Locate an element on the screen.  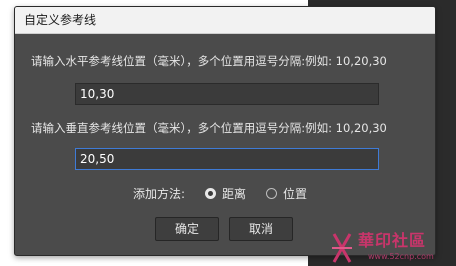
horizontal-guides-input is located at coordinates (227, 94).